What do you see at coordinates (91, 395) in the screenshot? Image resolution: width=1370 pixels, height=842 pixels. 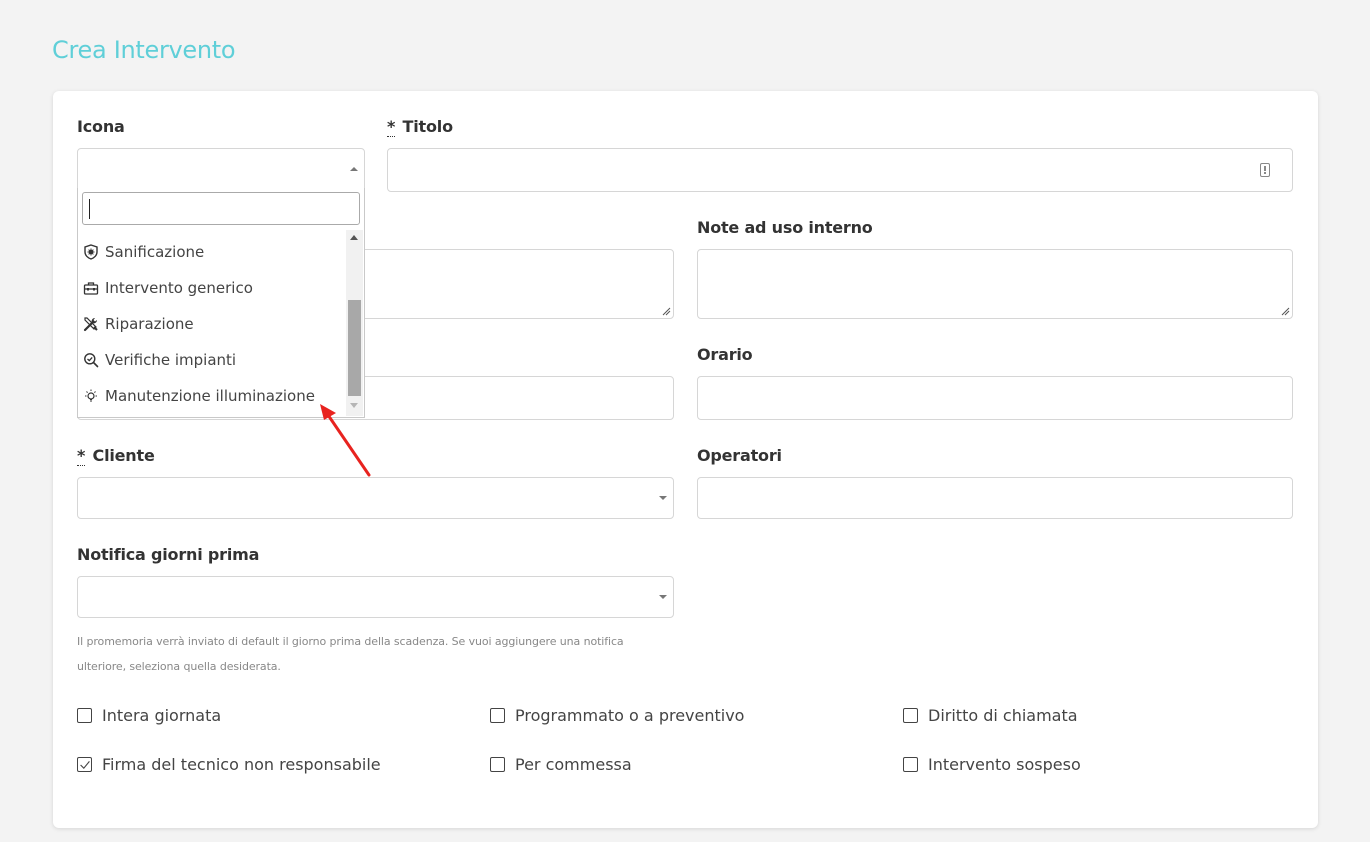 I see `lightbulb-icon` at bounding box center [91, 395].